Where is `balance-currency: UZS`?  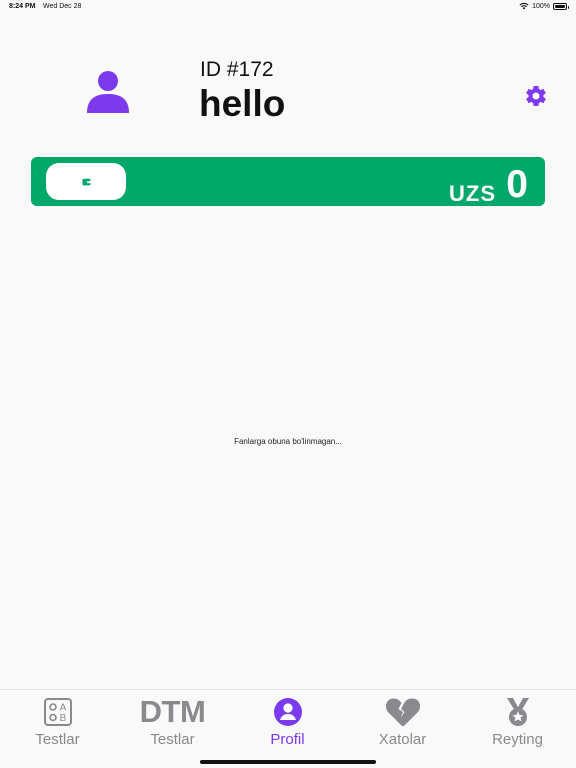
balance-currency: UZS is located at coordinates (472, 193).